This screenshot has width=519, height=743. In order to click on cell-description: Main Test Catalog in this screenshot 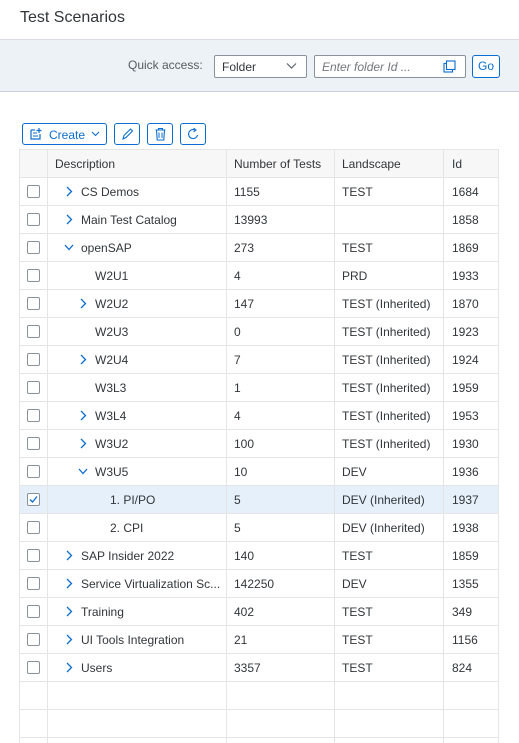, I will do `click(129, 220)`.